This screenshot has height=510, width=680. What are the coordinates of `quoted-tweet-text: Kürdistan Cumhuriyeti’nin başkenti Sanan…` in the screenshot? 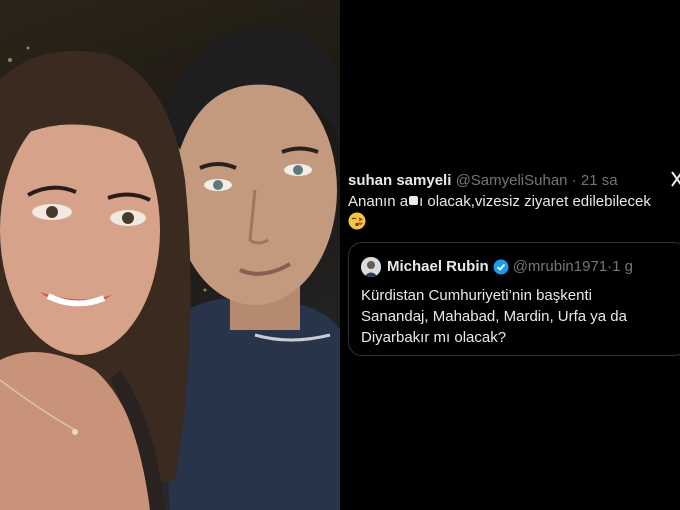 It's located at (494, 316).